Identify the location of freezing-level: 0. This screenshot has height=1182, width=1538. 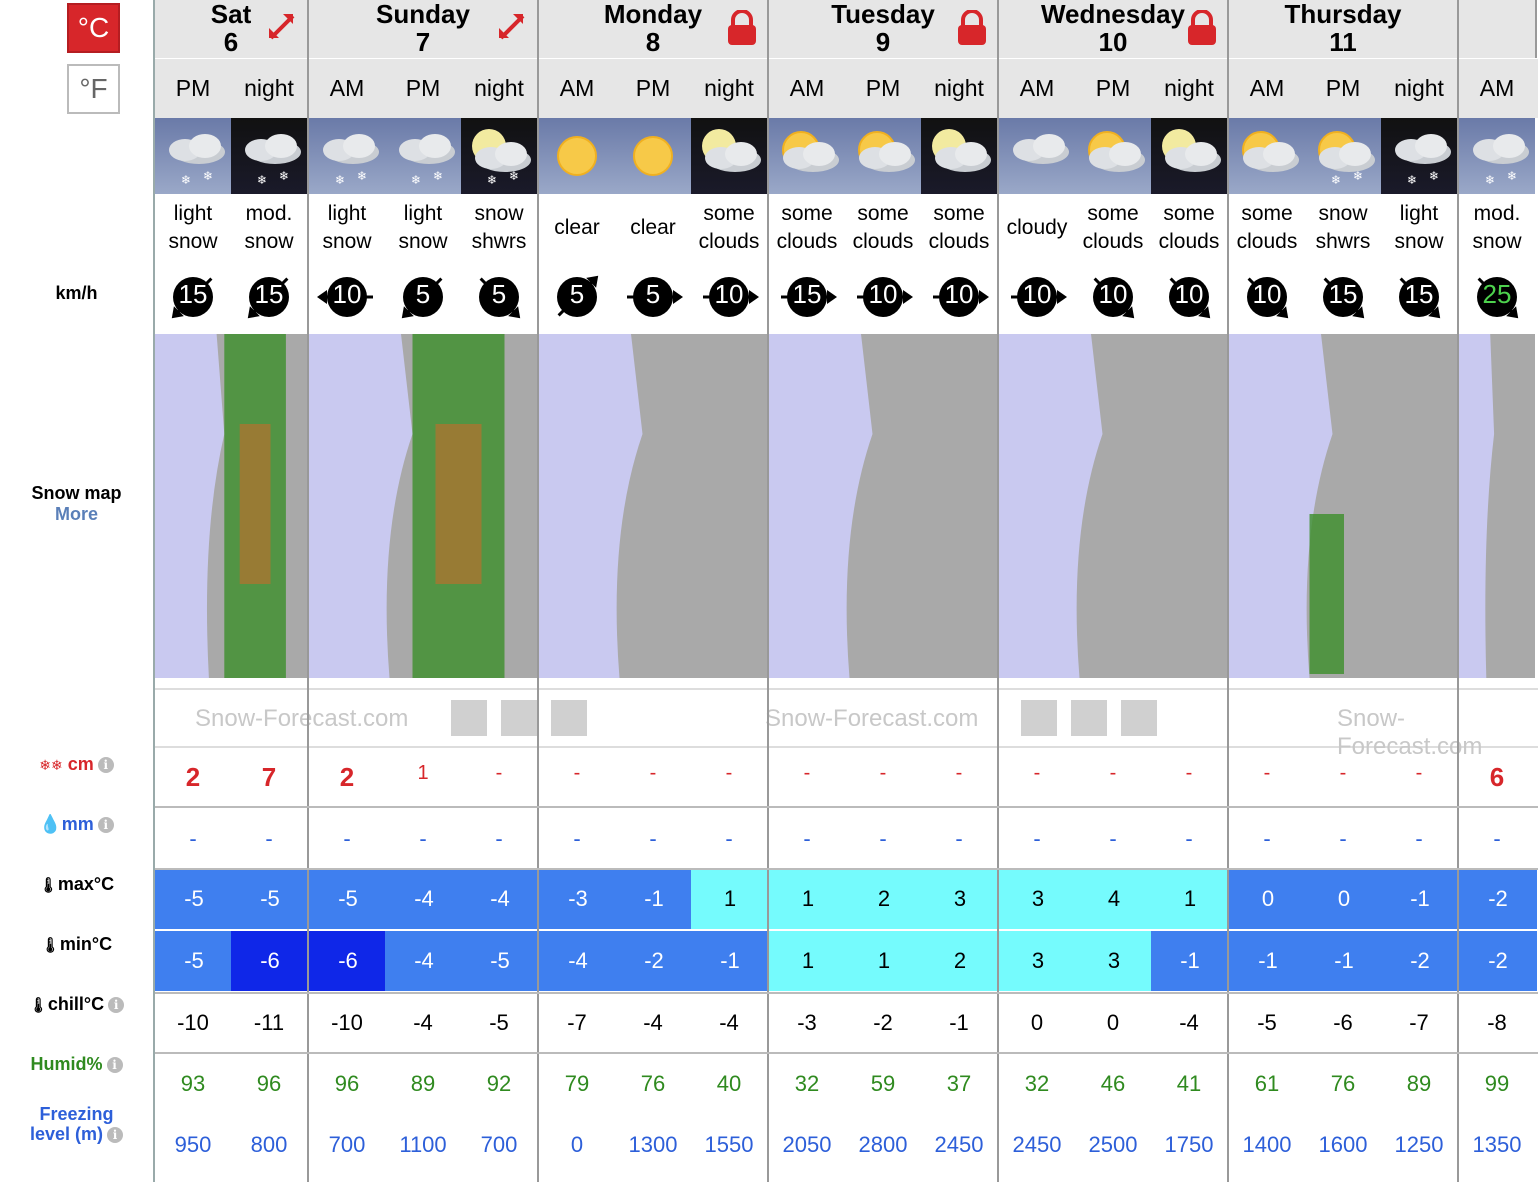
(577, 1144).